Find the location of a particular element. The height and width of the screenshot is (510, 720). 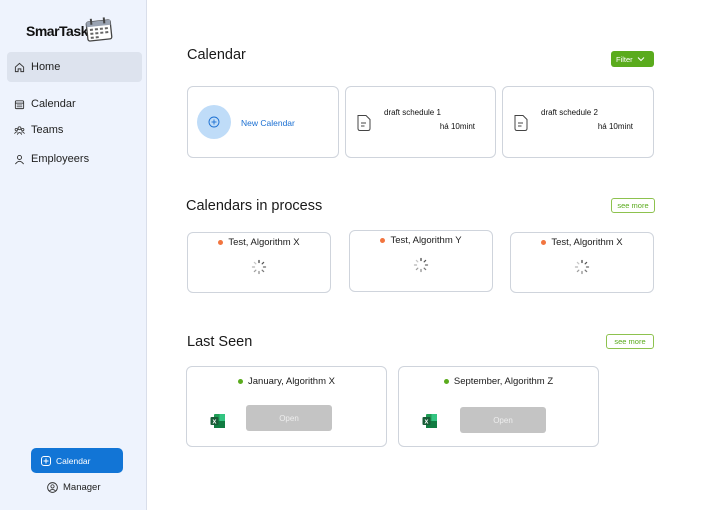

process-section-title: Calendars in process is located at coordinates (254, 206).